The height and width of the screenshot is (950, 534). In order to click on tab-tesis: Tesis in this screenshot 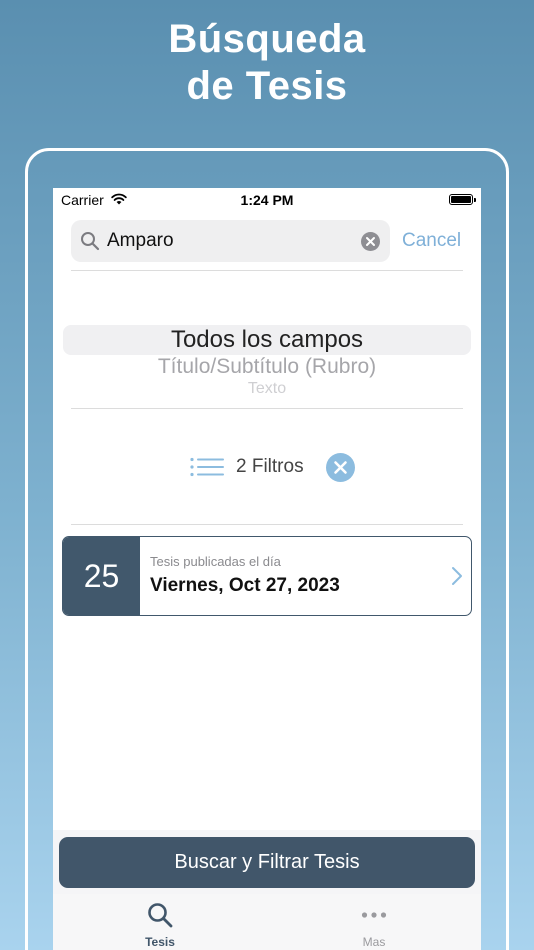, I will do `click(160, 922)`.